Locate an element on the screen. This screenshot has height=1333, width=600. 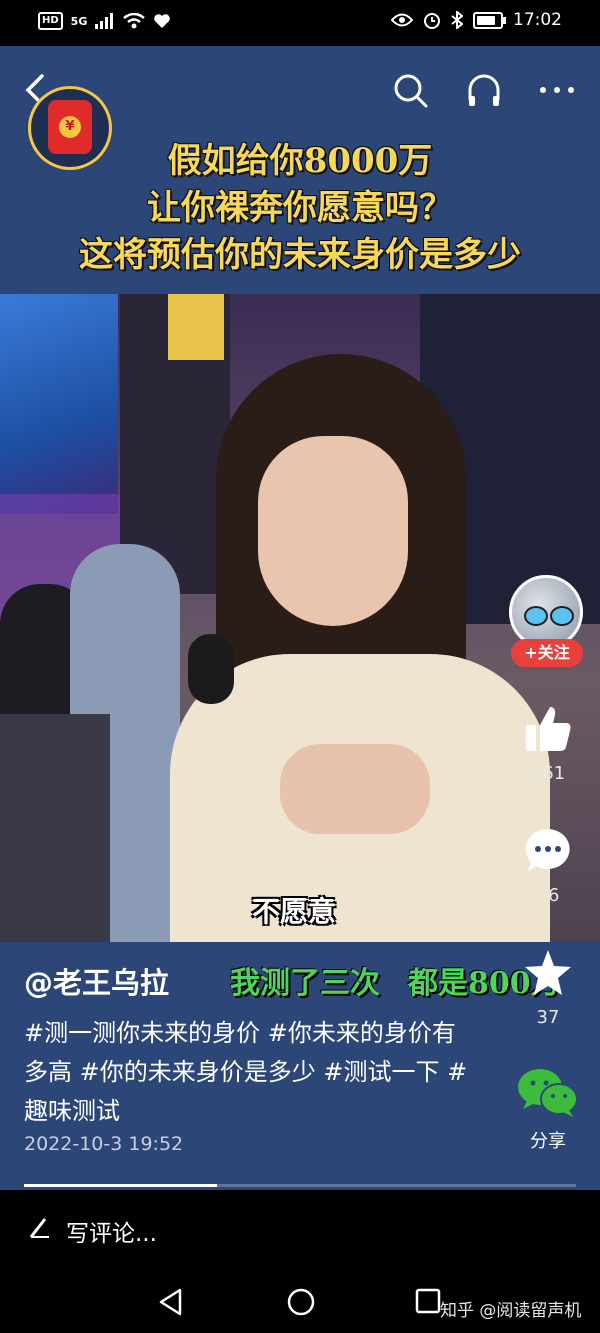
follow-button: +关注 is located at coordinates (547, 653).